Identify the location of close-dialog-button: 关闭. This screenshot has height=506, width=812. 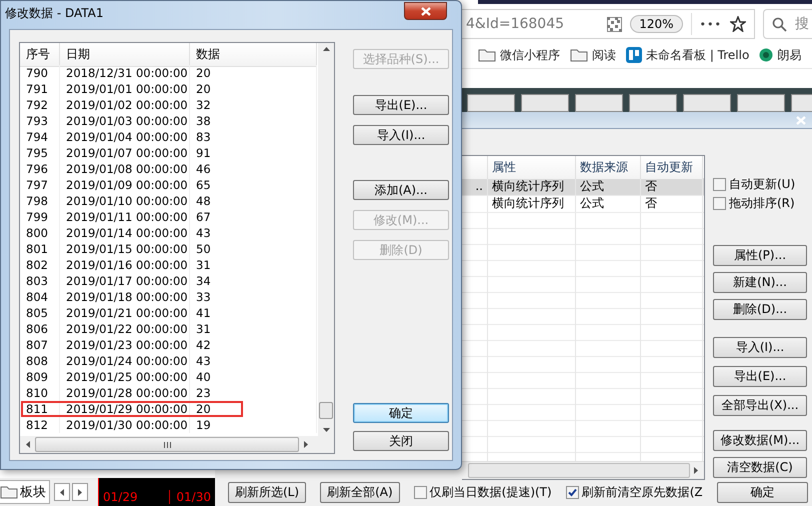
(401, 441).